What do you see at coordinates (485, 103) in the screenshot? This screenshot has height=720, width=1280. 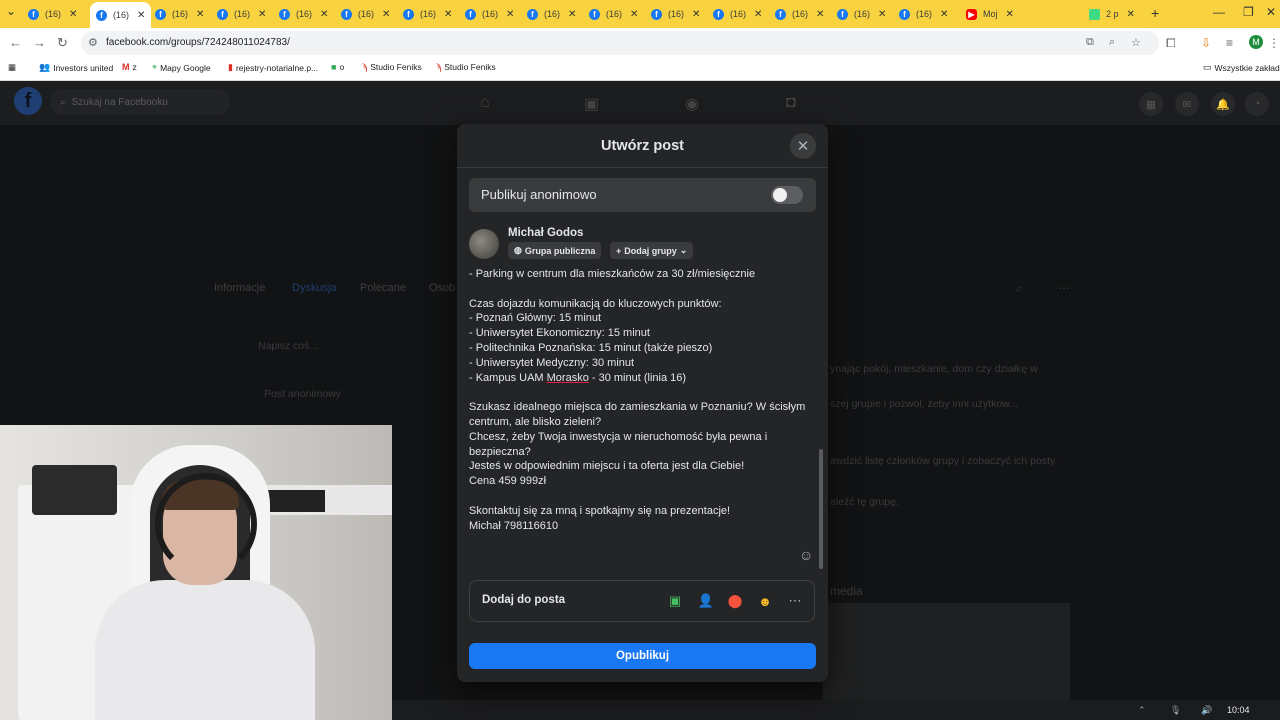 I see `home-icon: ⌂` at bounding box center [485, 103].